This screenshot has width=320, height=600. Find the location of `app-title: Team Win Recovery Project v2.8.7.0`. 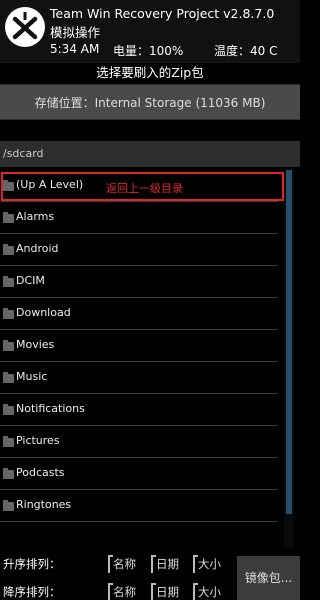

app-title: Team Win Recovery Project v2.8.7.0 is located at coordinates (162, 13).